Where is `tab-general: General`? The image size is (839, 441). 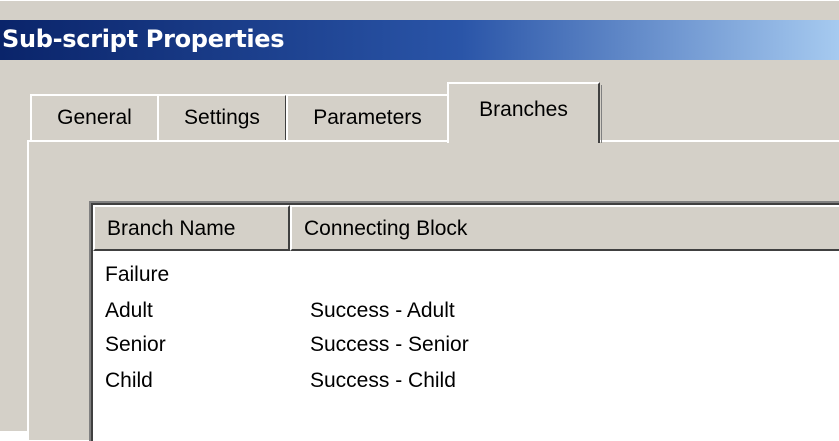 tab-general: General is located at coordinates (95, 117).